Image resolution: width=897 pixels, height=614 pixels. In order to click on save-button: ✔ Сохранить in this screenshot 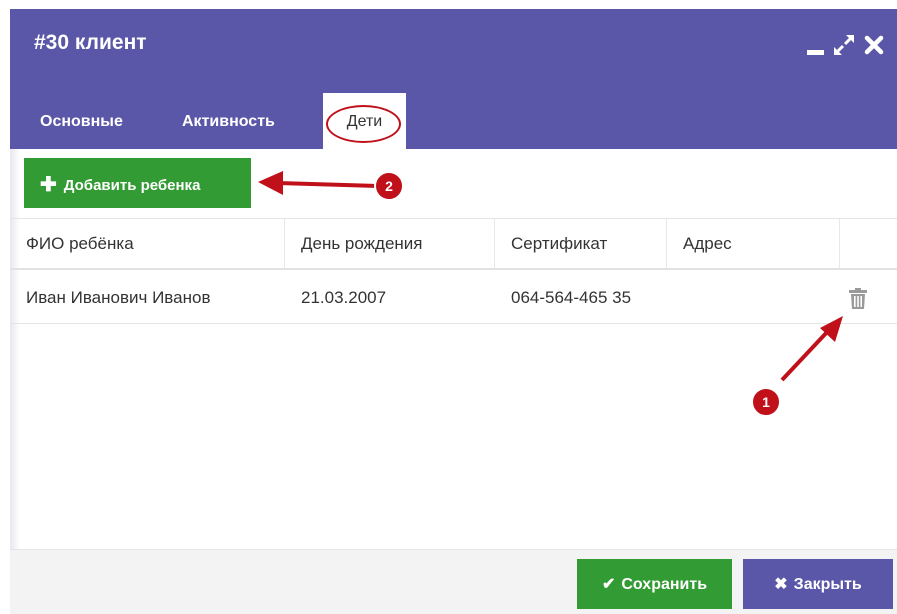, I will do `click(654, 584)`.